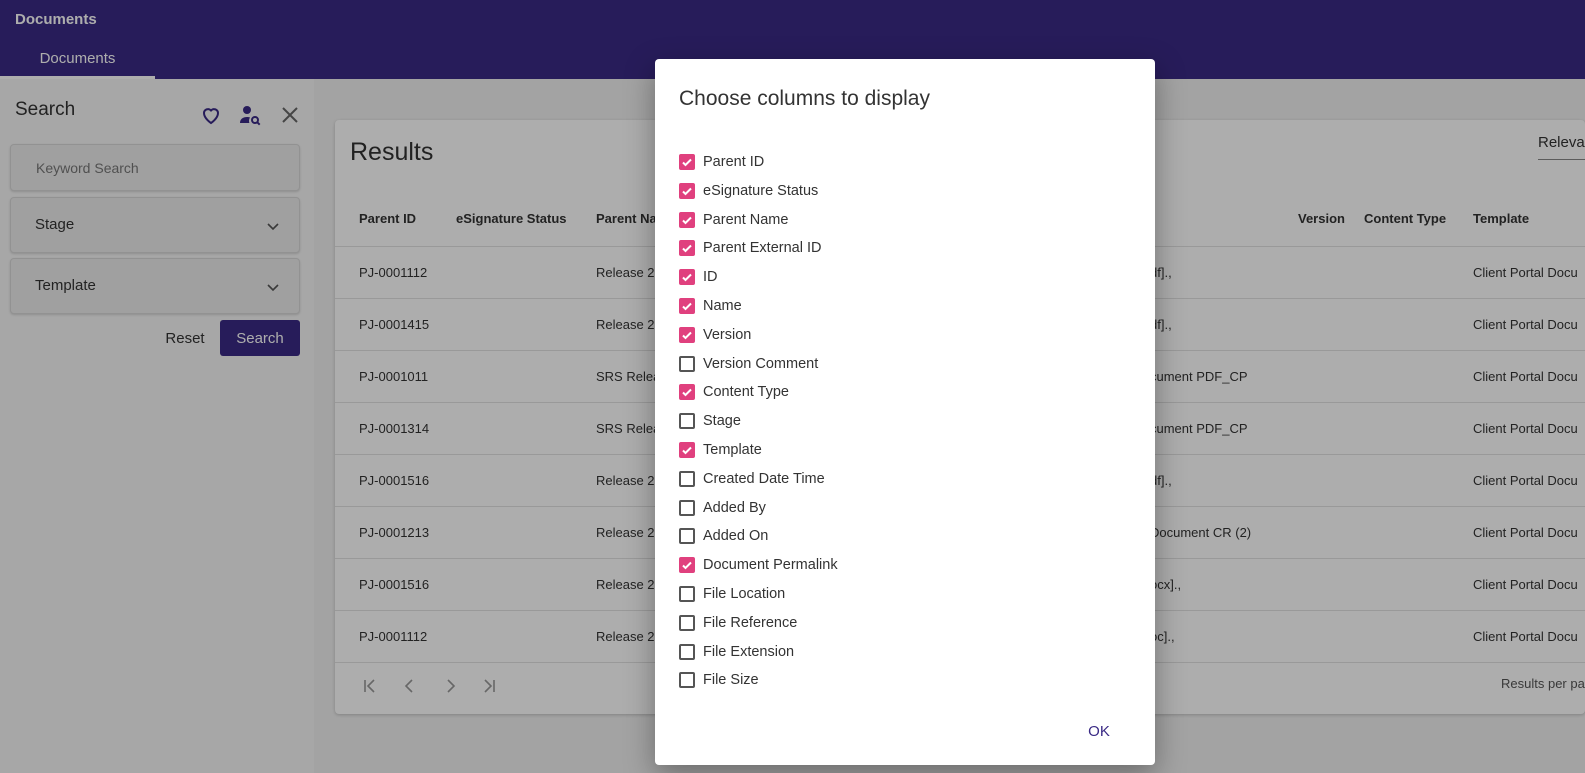  I want to click on option-label: eSignature Status, so click(761, 190).